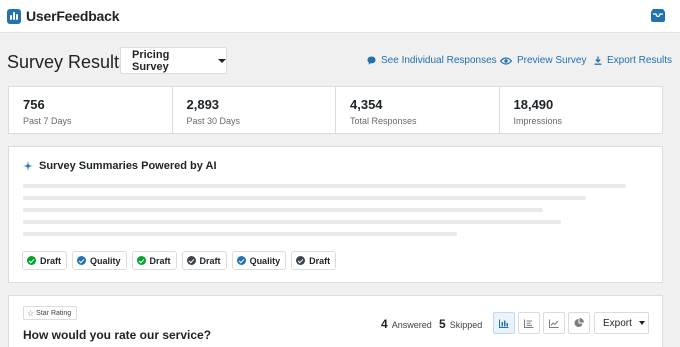  I want to click on pie-chart-view-button, so click(579, 323).